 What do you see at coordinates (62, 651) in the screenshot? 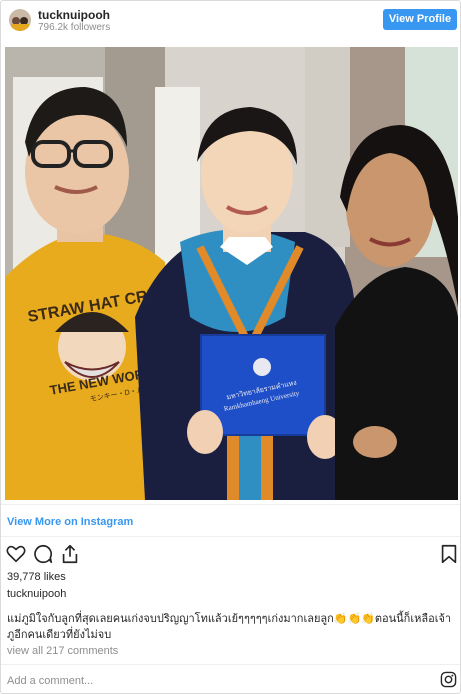
I see `view-all-comments-link: view all 217 comments` at bounding box center [62, 651].